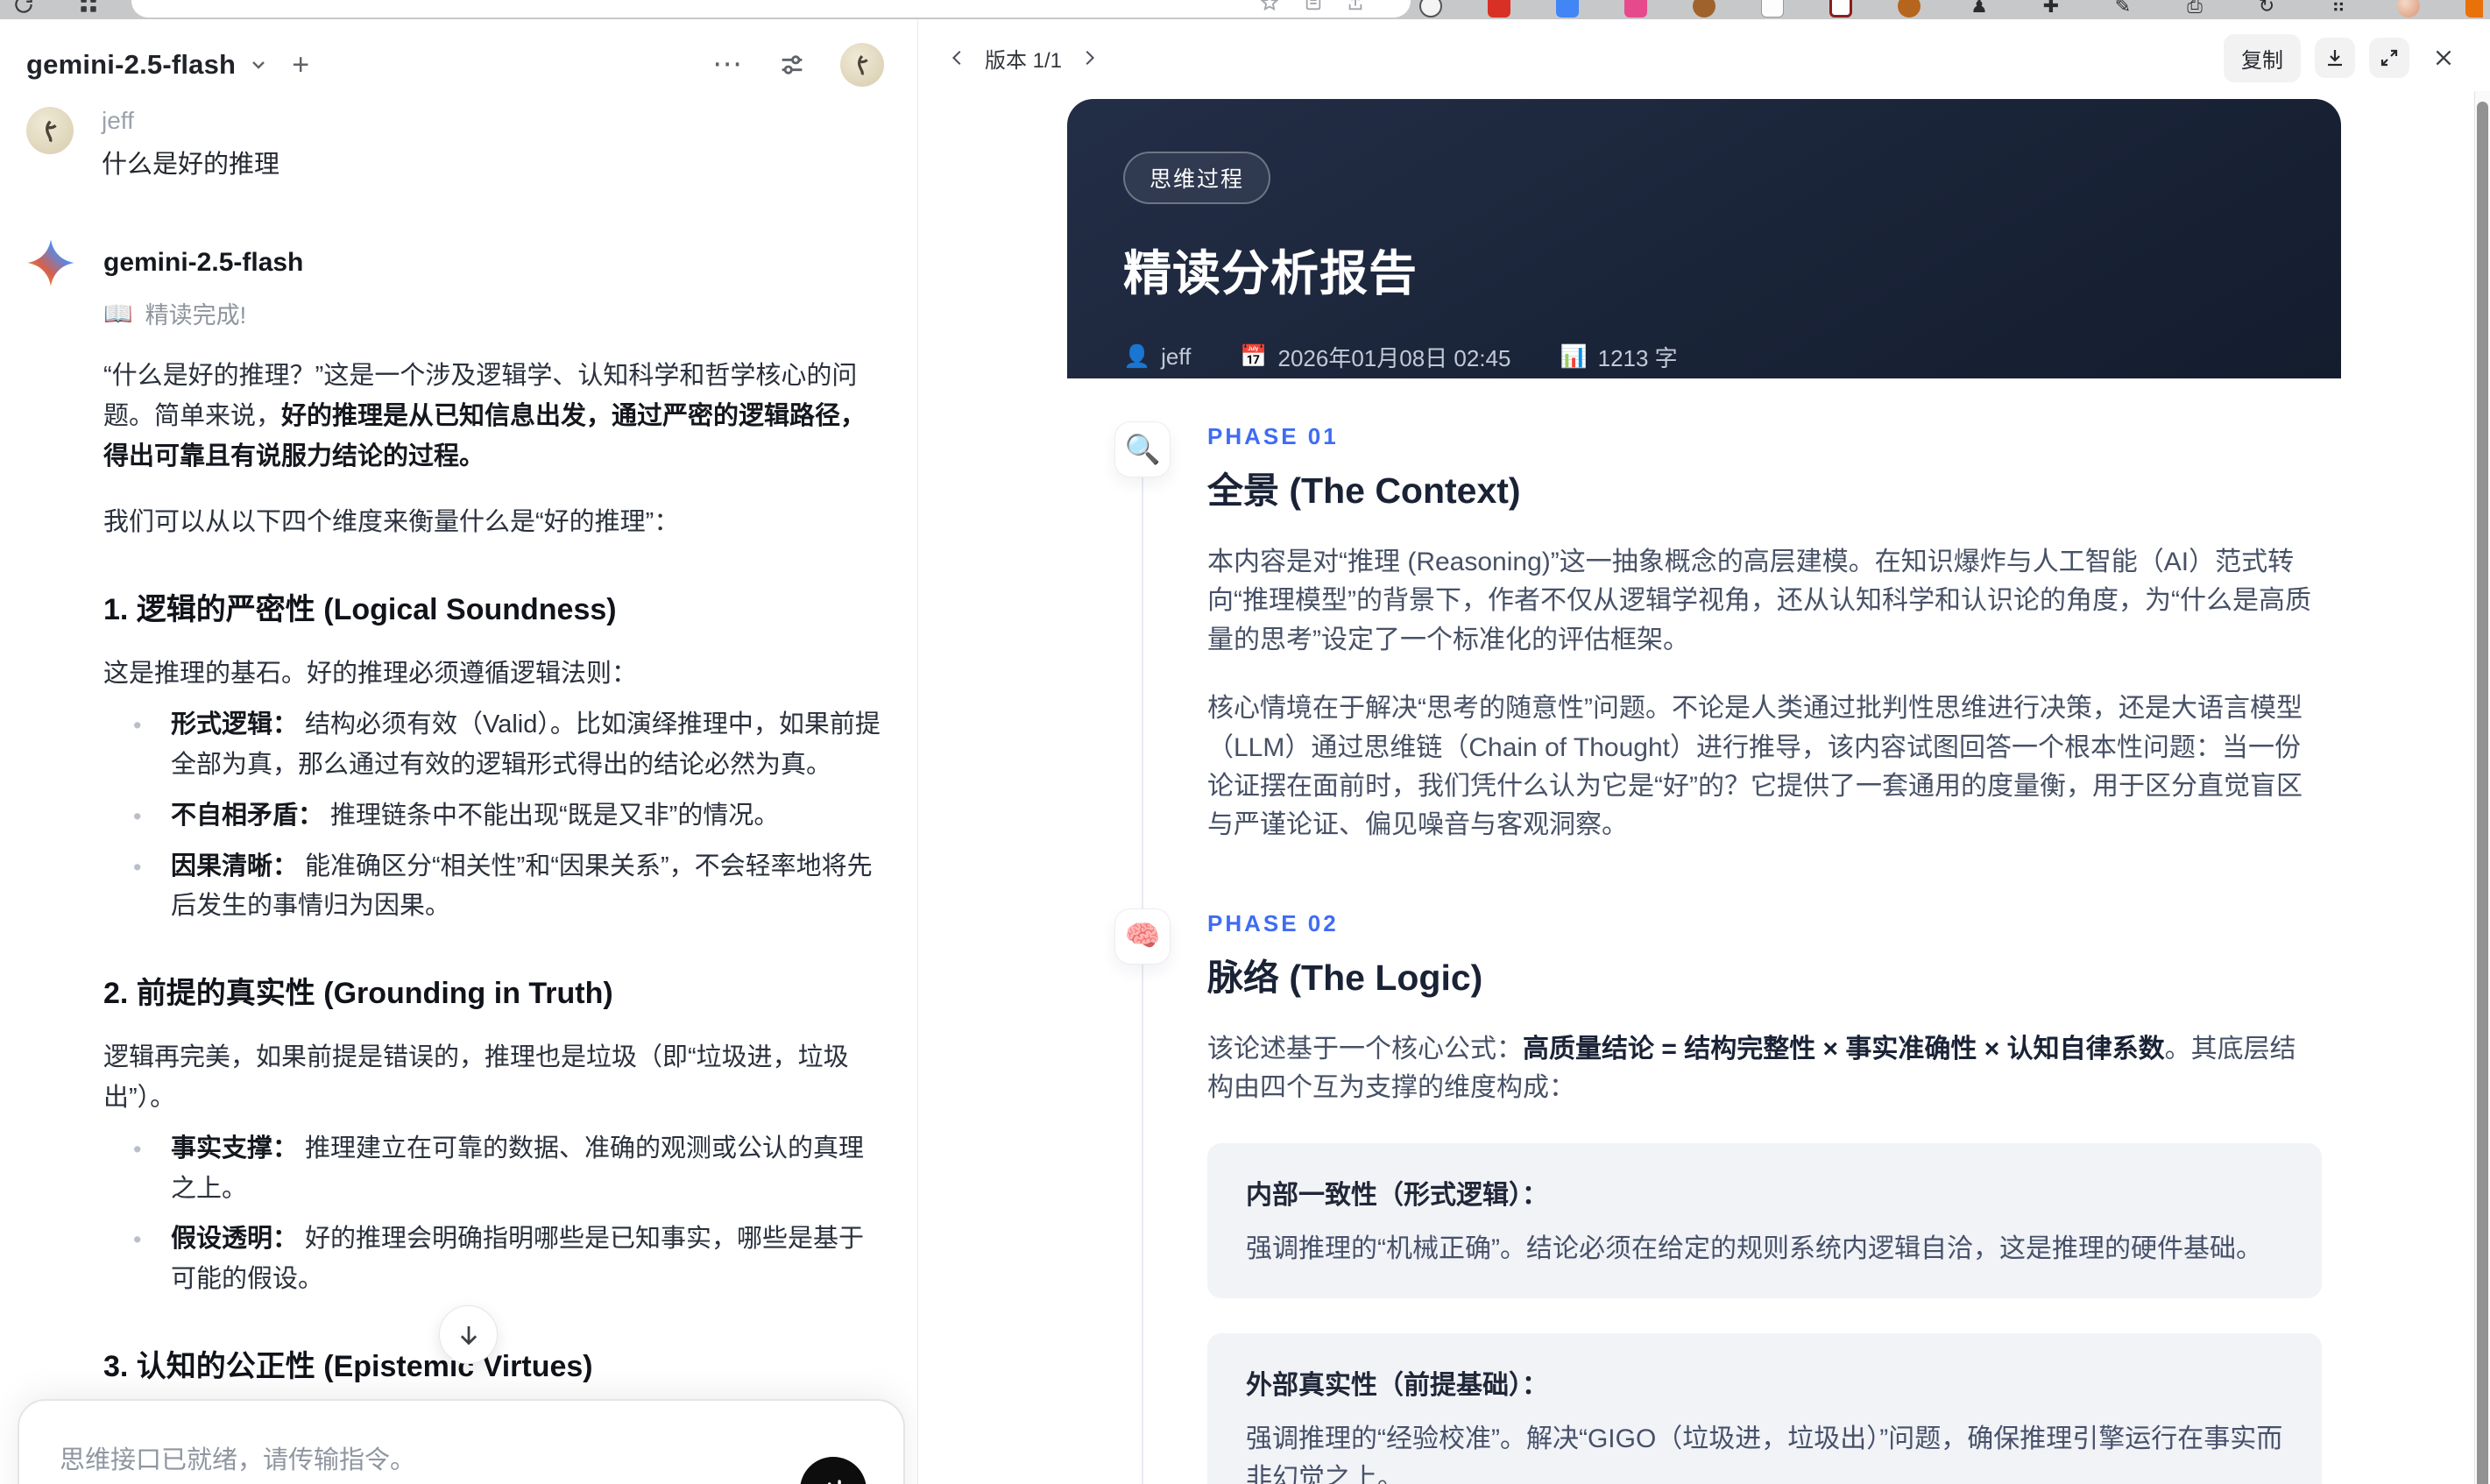 The width and height of the screenshot is (2490, 1484). Describe the element at coordinates (1430, 9) in the screenshot. I see `reader-extension-icon` at that location.